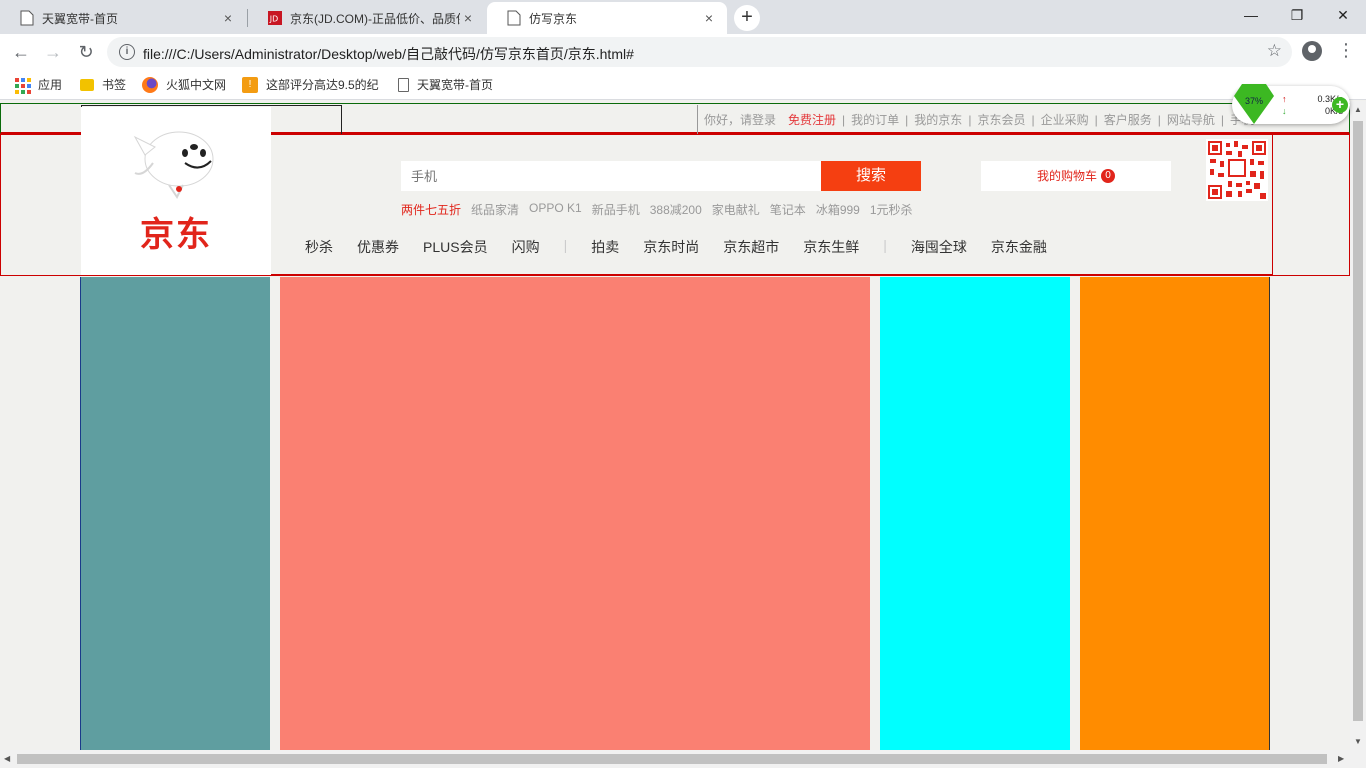  What do you see at coordinates (605, 247) in the screenshot?
I see `nav-auction: 拍卖` at bounding box center [605, 247].